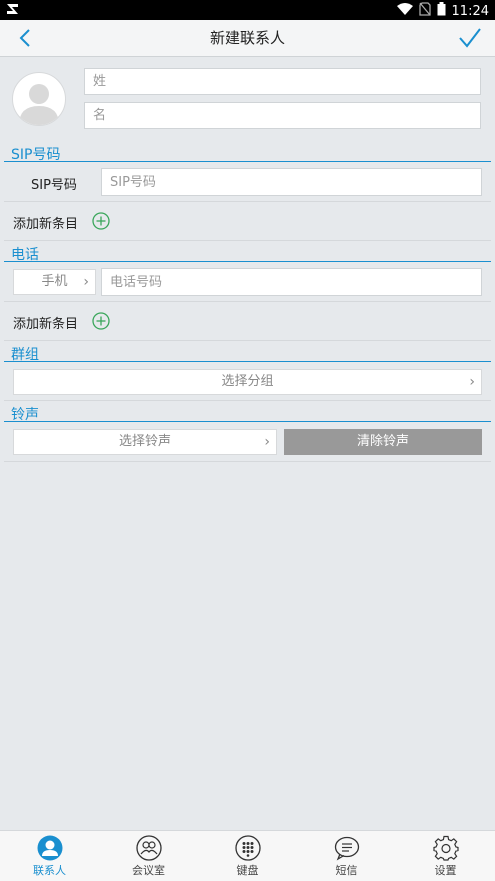 This screenshot has width=495, height=881. Describe the element at coordinates (248, 848) in the screenshot. I see `dialpad-icon` at that location.